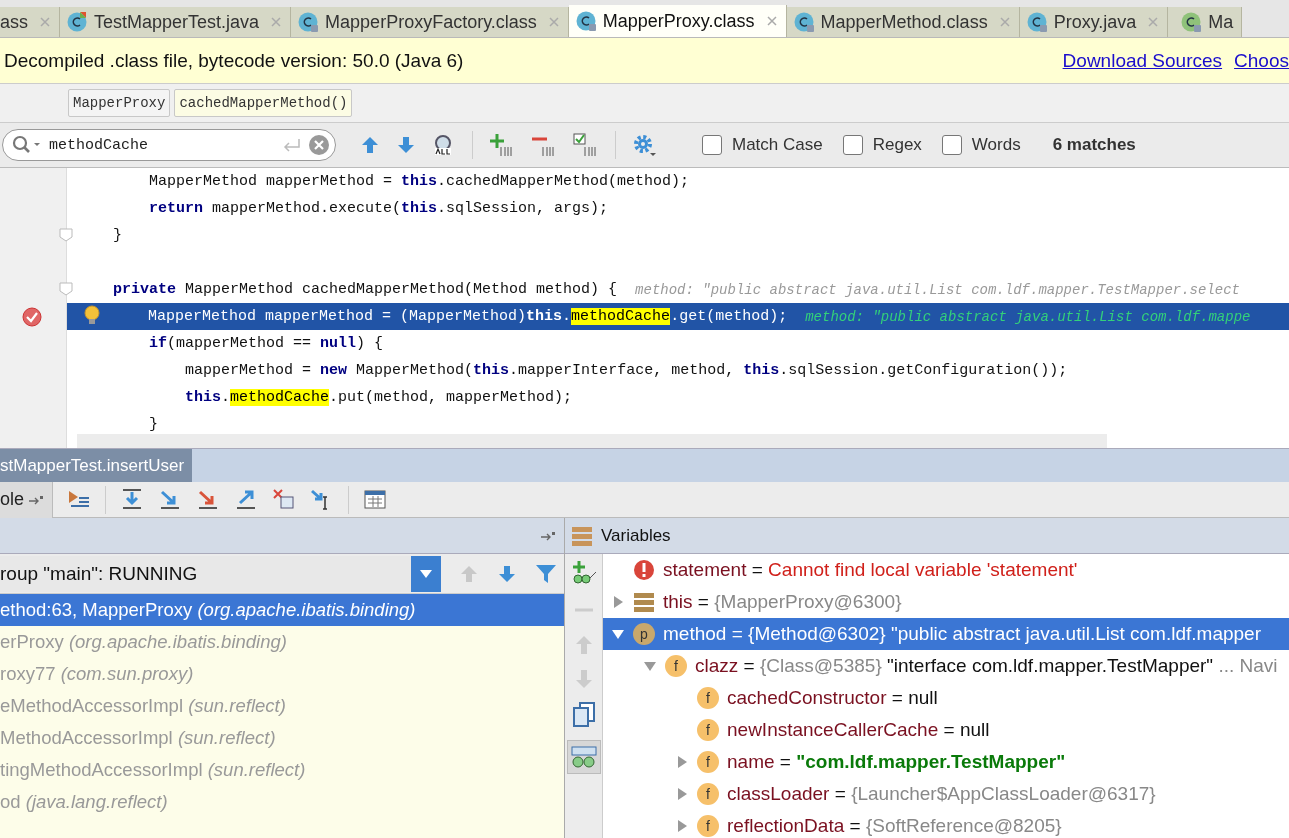 This screenshot has width=1289, height=838. Describe the element at coordinates (894, 826) in the screenshot. I see `variable-value: reflectionData = {SoftReference@8205}` at that location.